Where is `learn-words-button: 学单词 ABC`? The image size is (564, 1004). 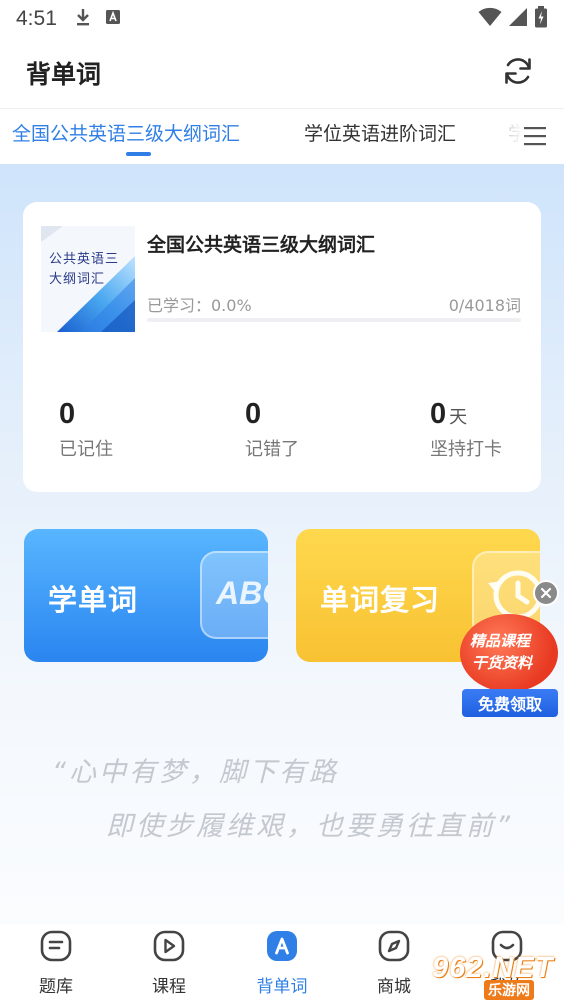
learn-words-button: 学单词 ABC is located at coordinates (146, 595).